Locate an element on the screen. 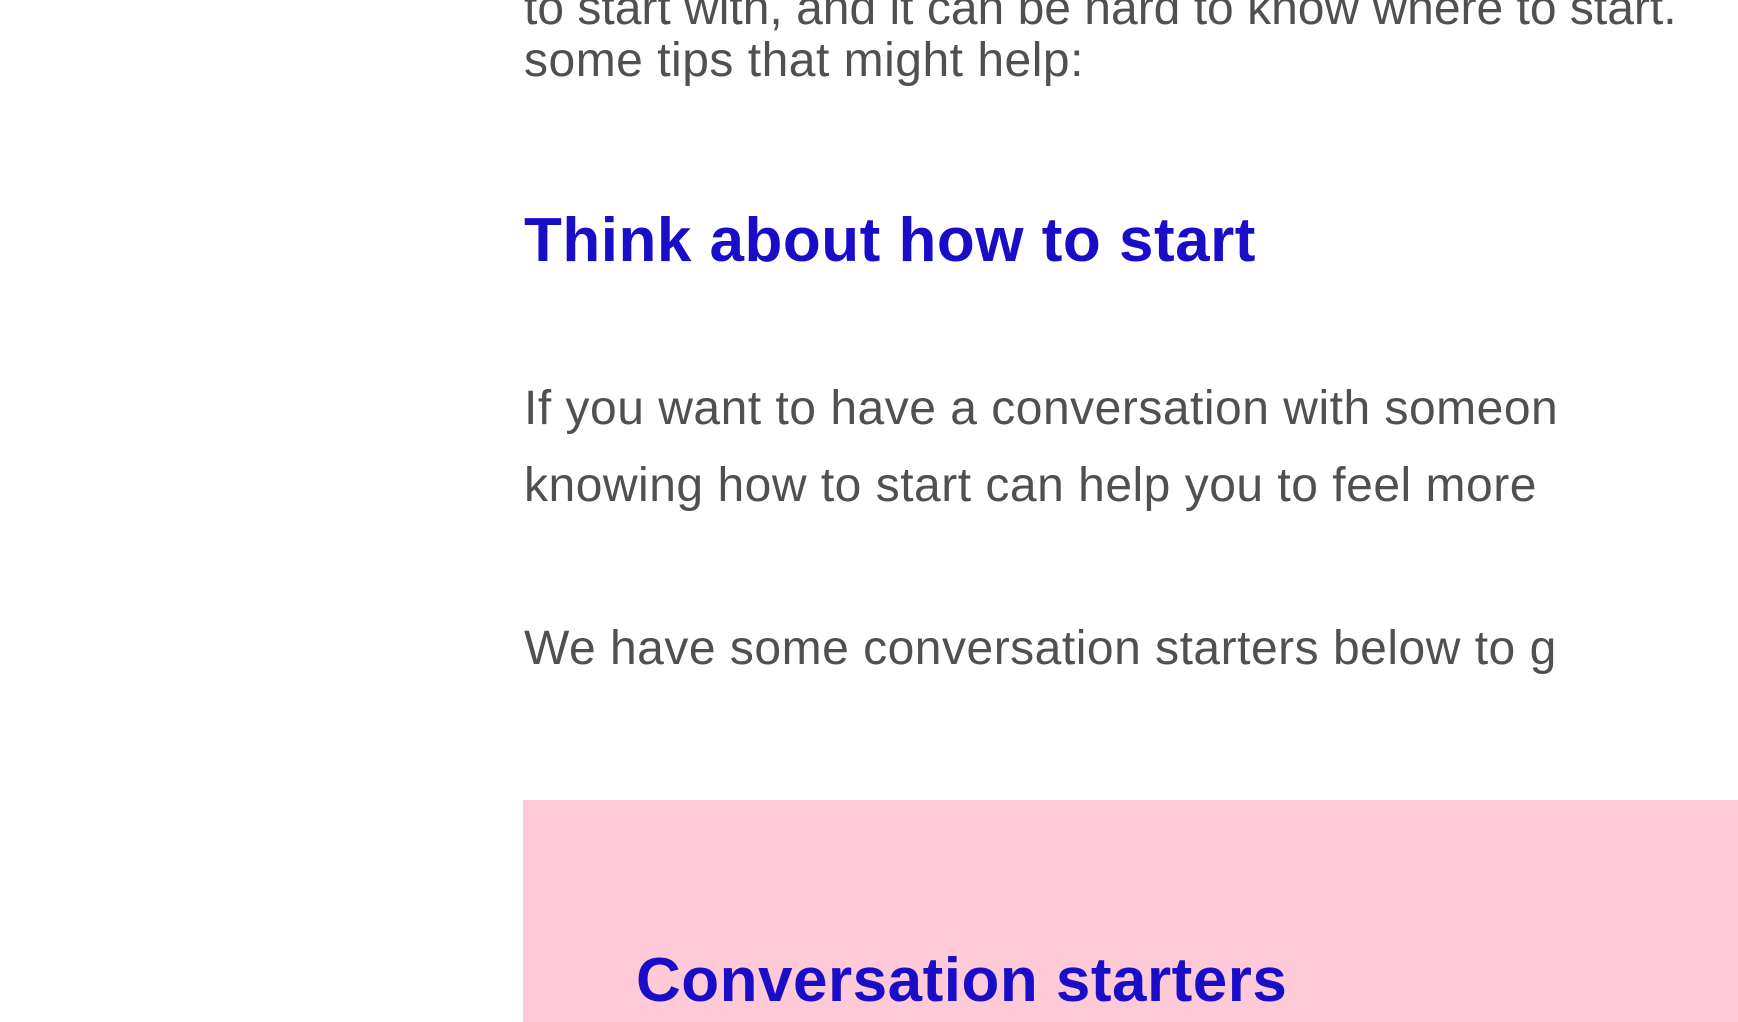 Image resolution: width=1738 pixels, height=1022 pixels. intro-text-line: some tips that might help: is located at coordinates (804, 60).